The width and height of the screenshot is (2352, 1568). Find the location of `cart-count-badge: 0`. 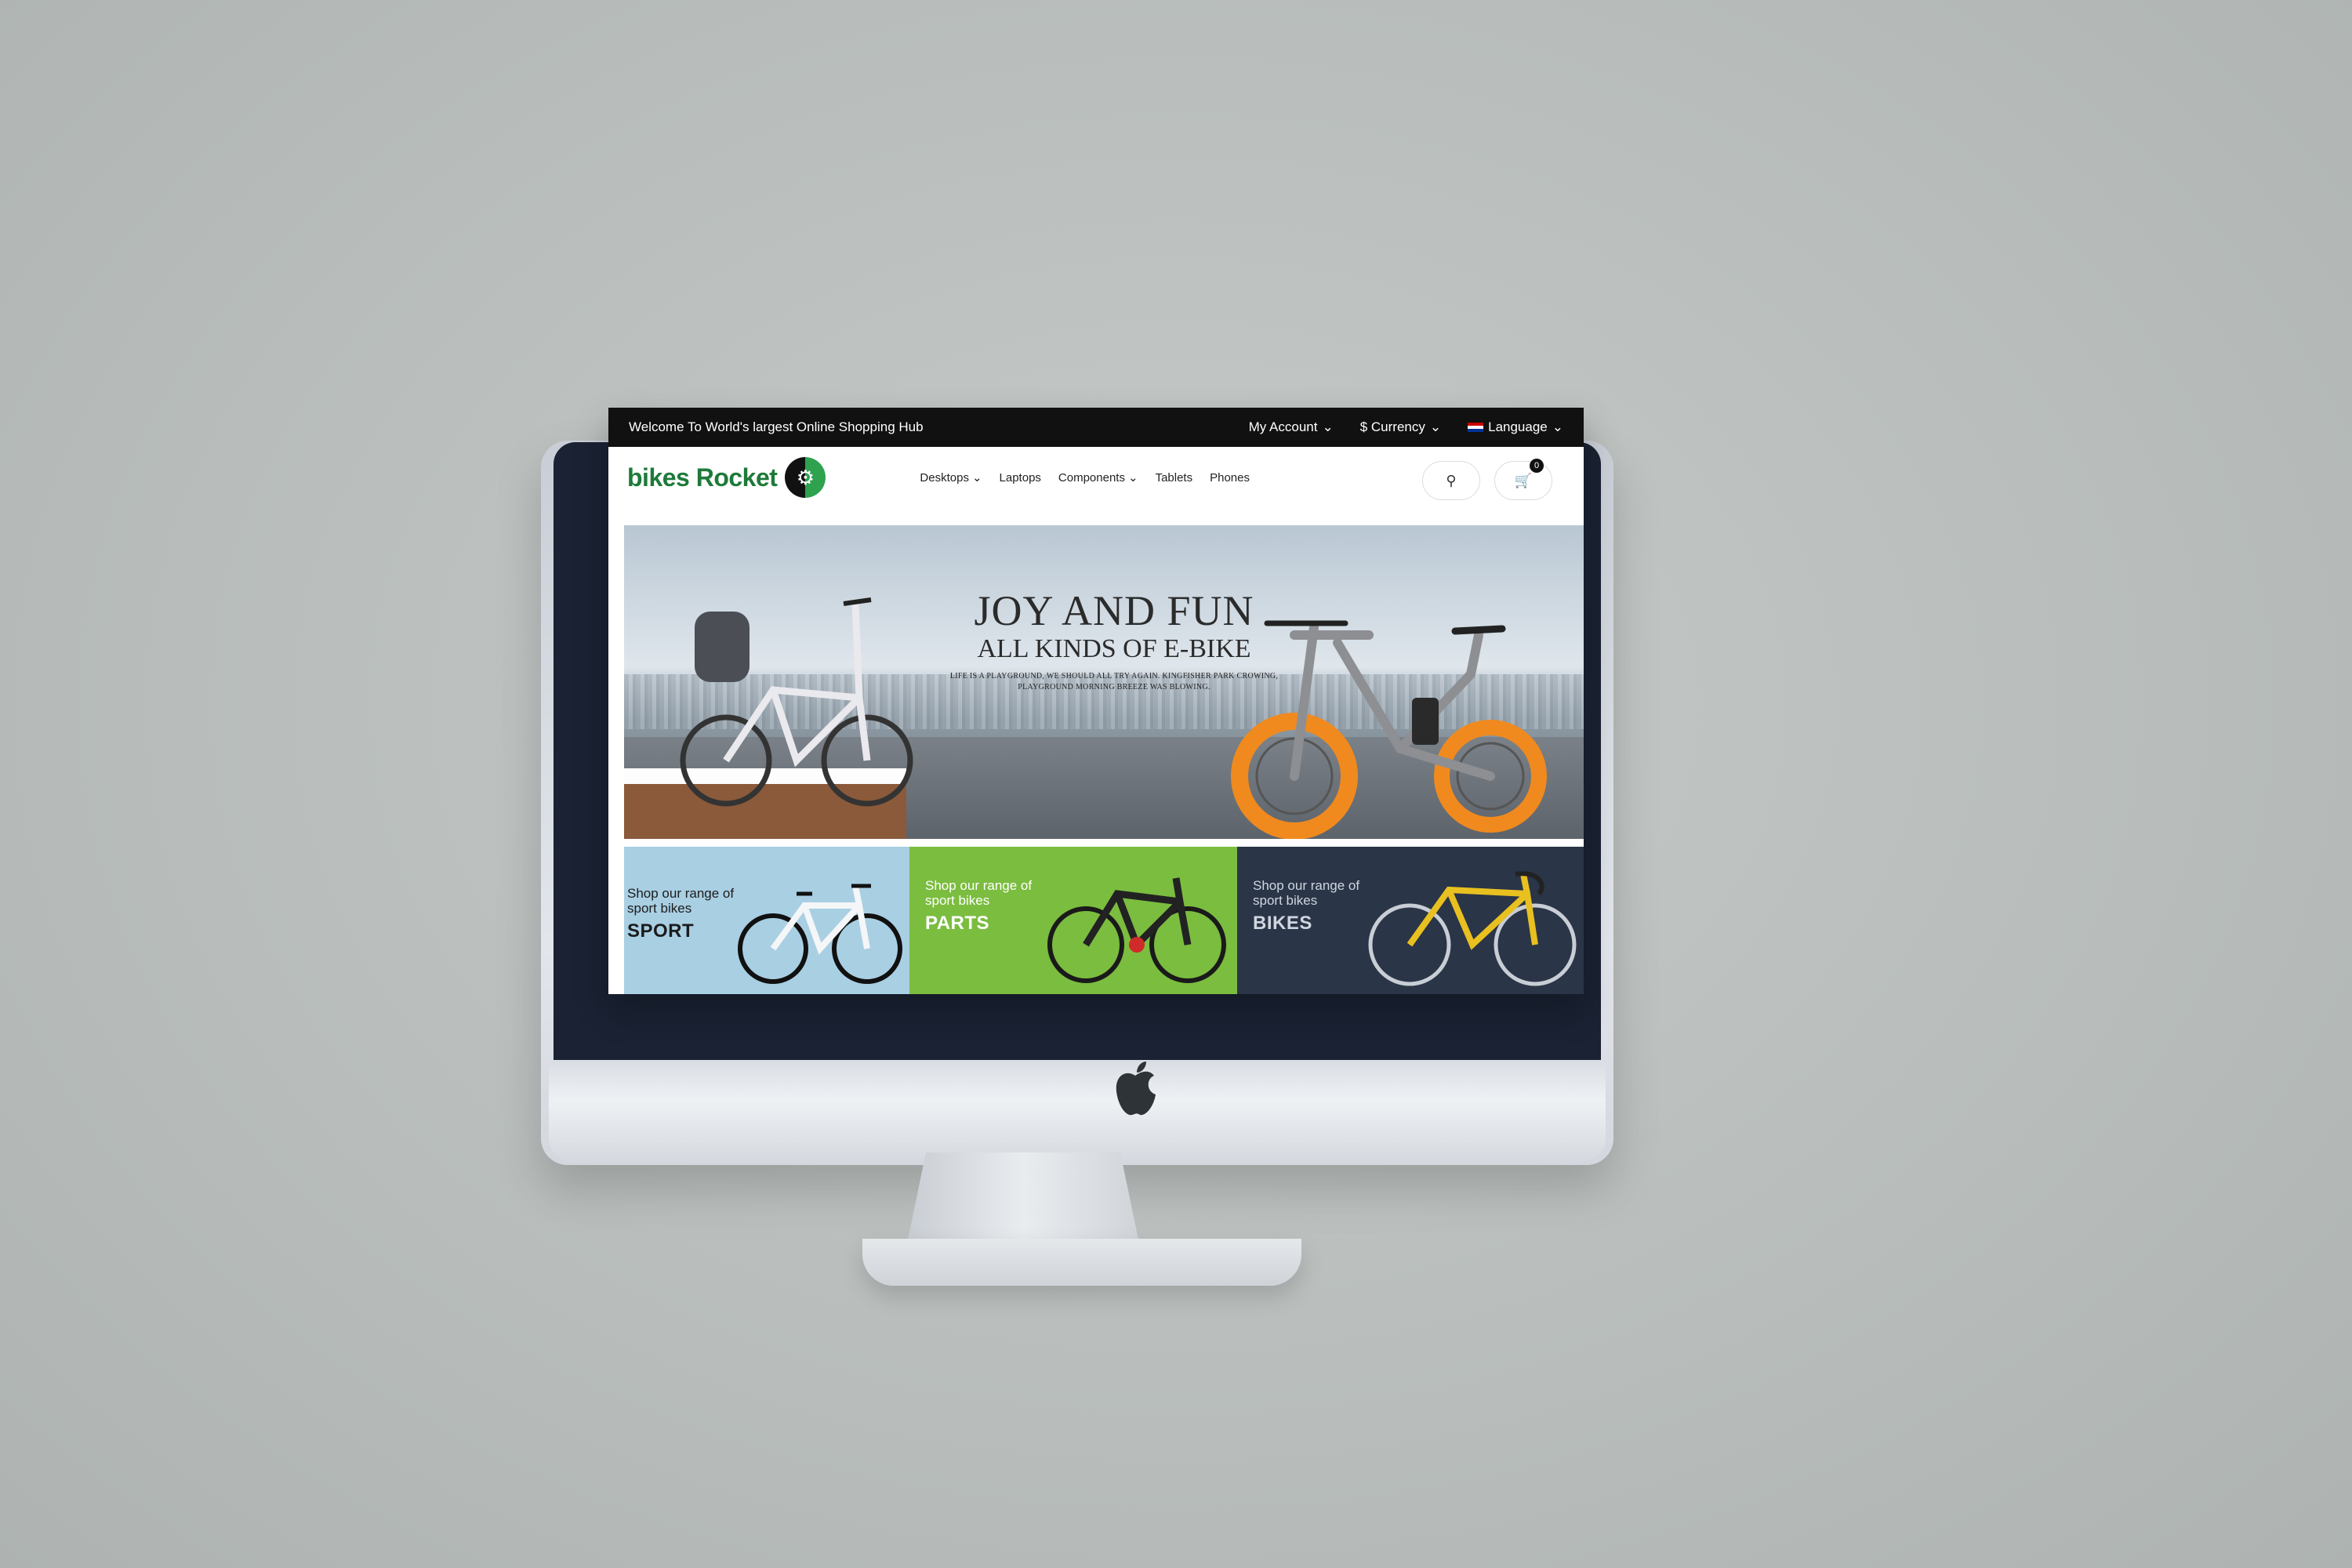

cart-count-badge: 0 is located at coordinates (1537, 466).